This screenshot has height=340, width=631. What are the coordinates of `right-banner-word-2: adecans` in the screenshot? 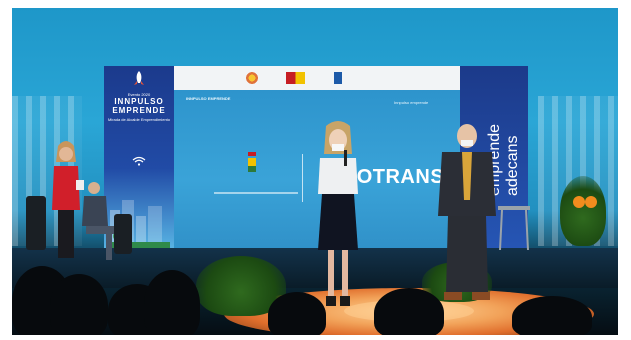 It's located at (512, 166).